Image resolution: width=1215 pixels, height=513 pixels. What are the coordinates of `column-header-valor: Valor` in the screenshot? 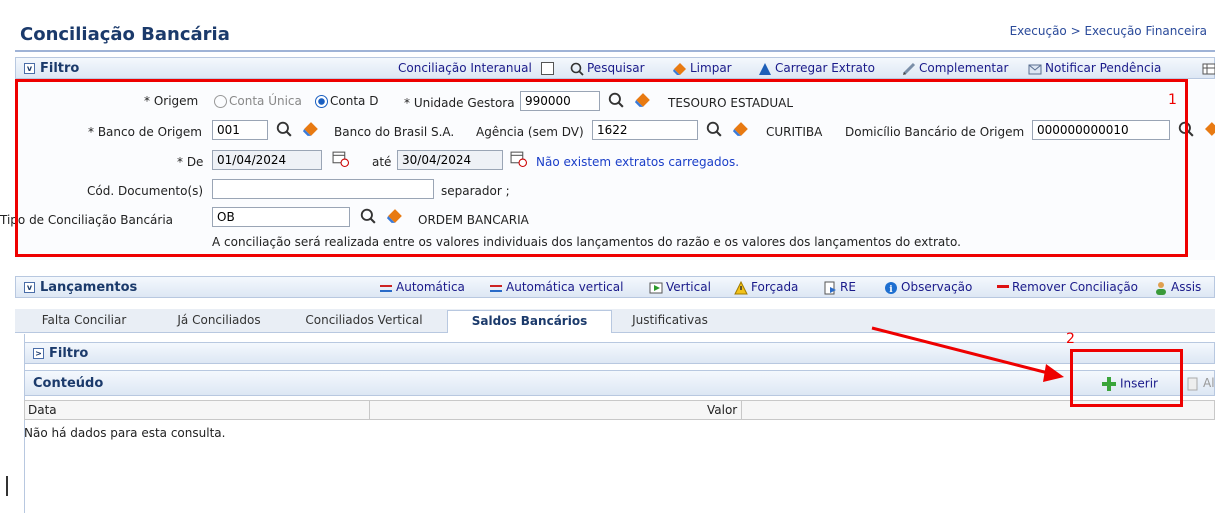 It's located at (722, 410).